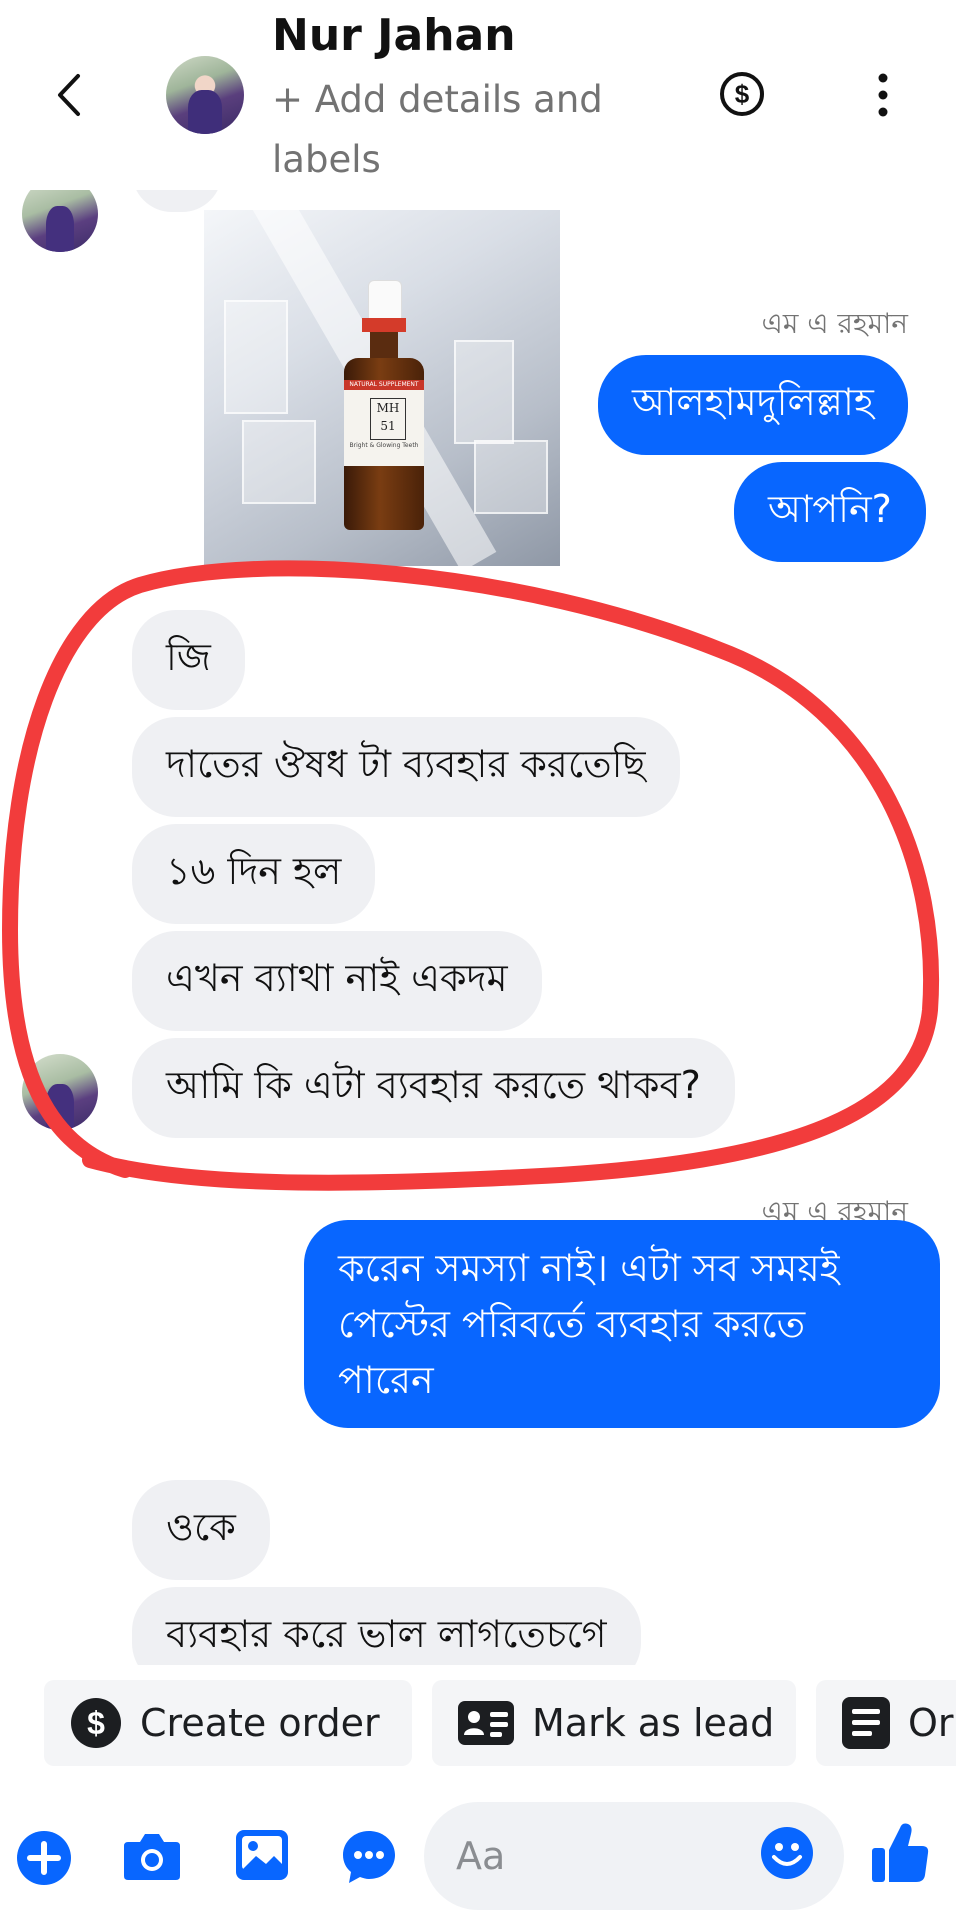 The width and height of the screenshot is (956, 1920). I want to click on add-details-link: + Add details and labels, so click(452, 130).